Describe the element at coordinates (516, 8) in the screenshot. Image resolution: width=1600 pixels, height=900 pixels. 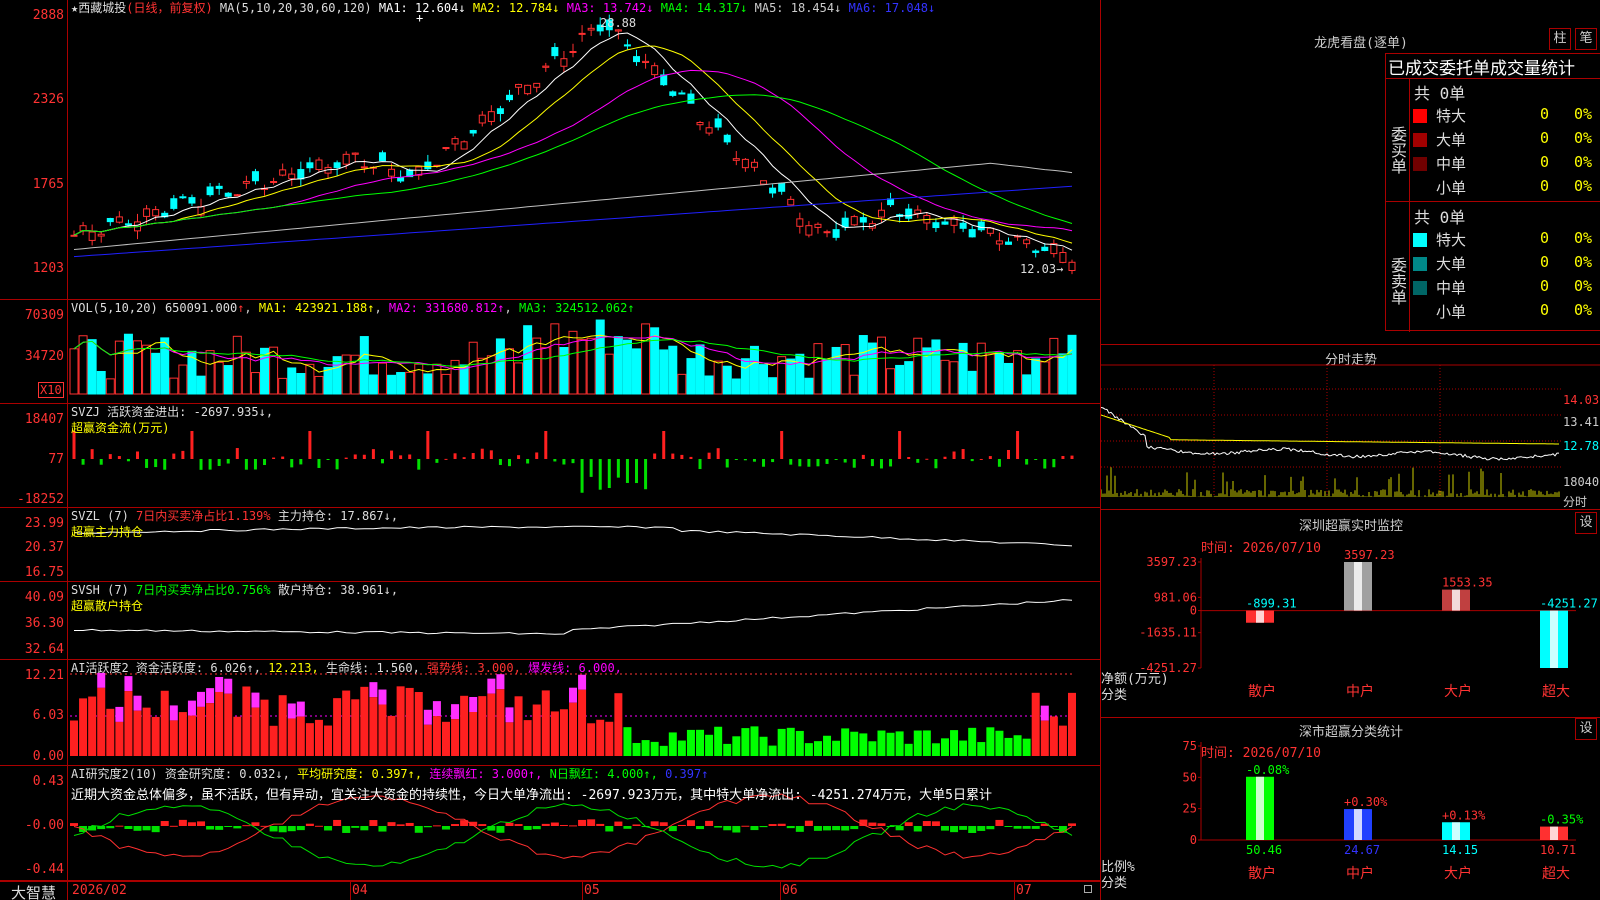
I see `ma2-value: MA2: 12.784↓` at that location.